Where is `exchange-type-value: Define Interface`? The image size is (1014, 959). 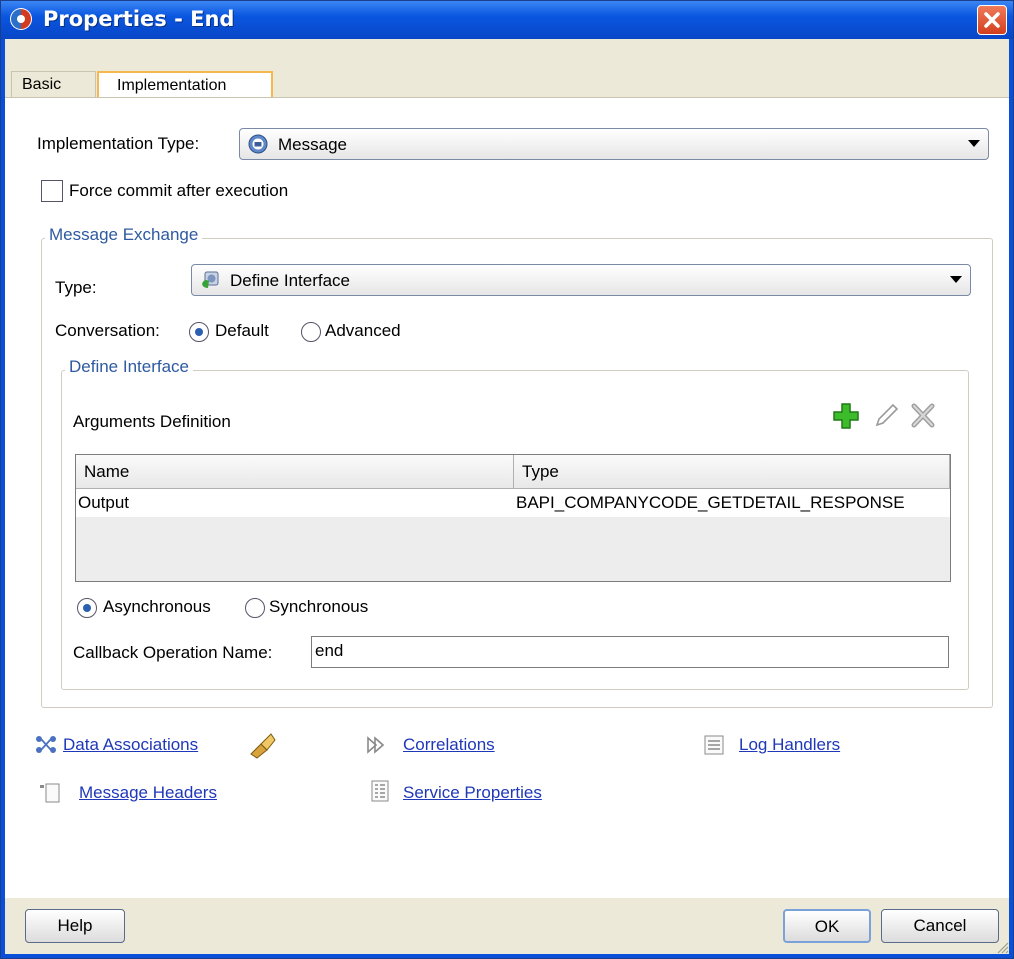
exchange-type-value: Define Interface is located at coordinates (290, 280).